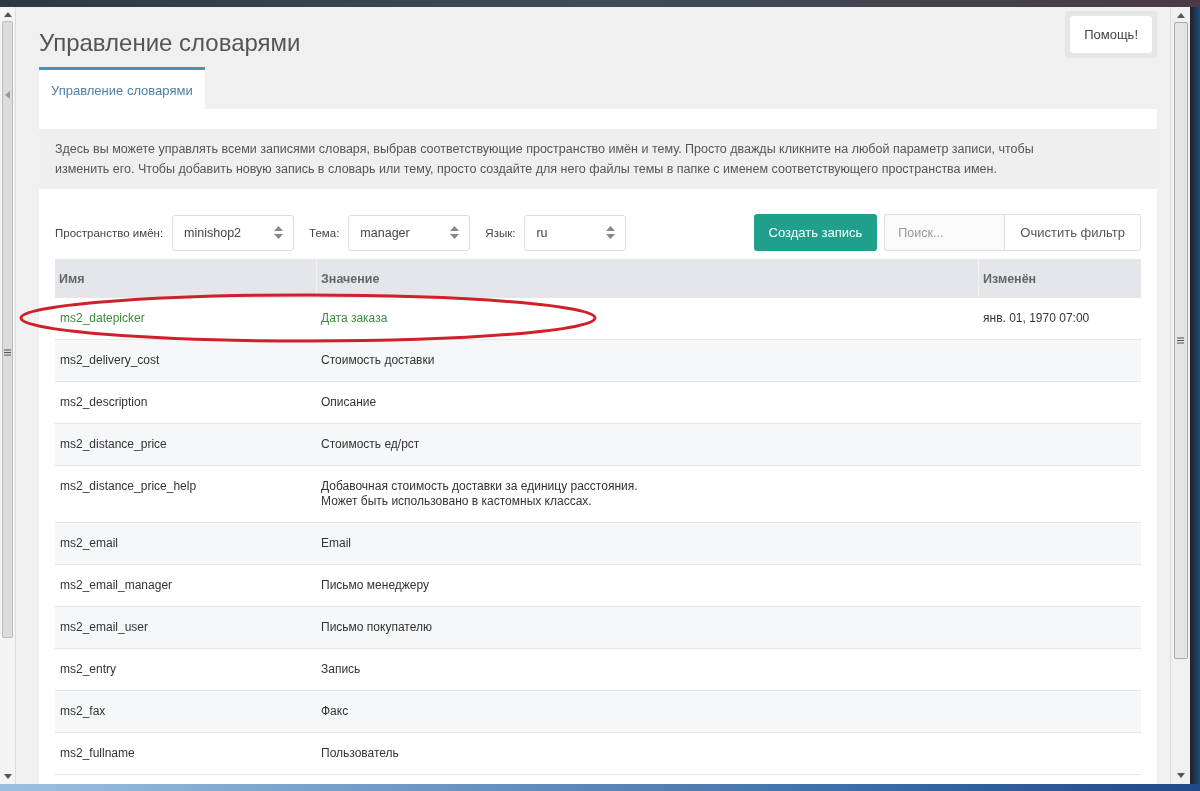 The height and width of the screenshot is (791, 1200). I want to click on table-cell: ms2_email, so click(89, 543).